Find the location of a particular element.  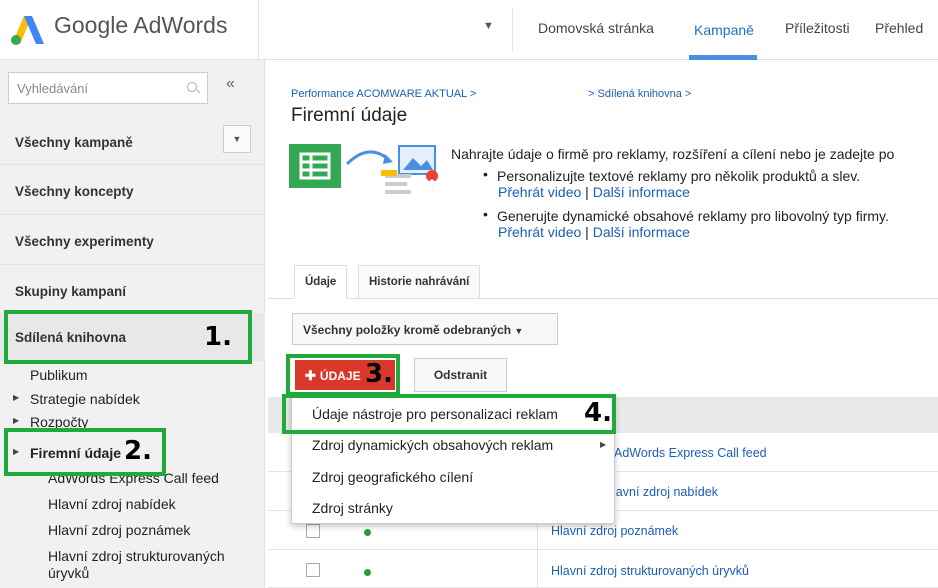

sidebar-item-all-campaigns: Všechny kampaně is located at coordinates (74, 142).